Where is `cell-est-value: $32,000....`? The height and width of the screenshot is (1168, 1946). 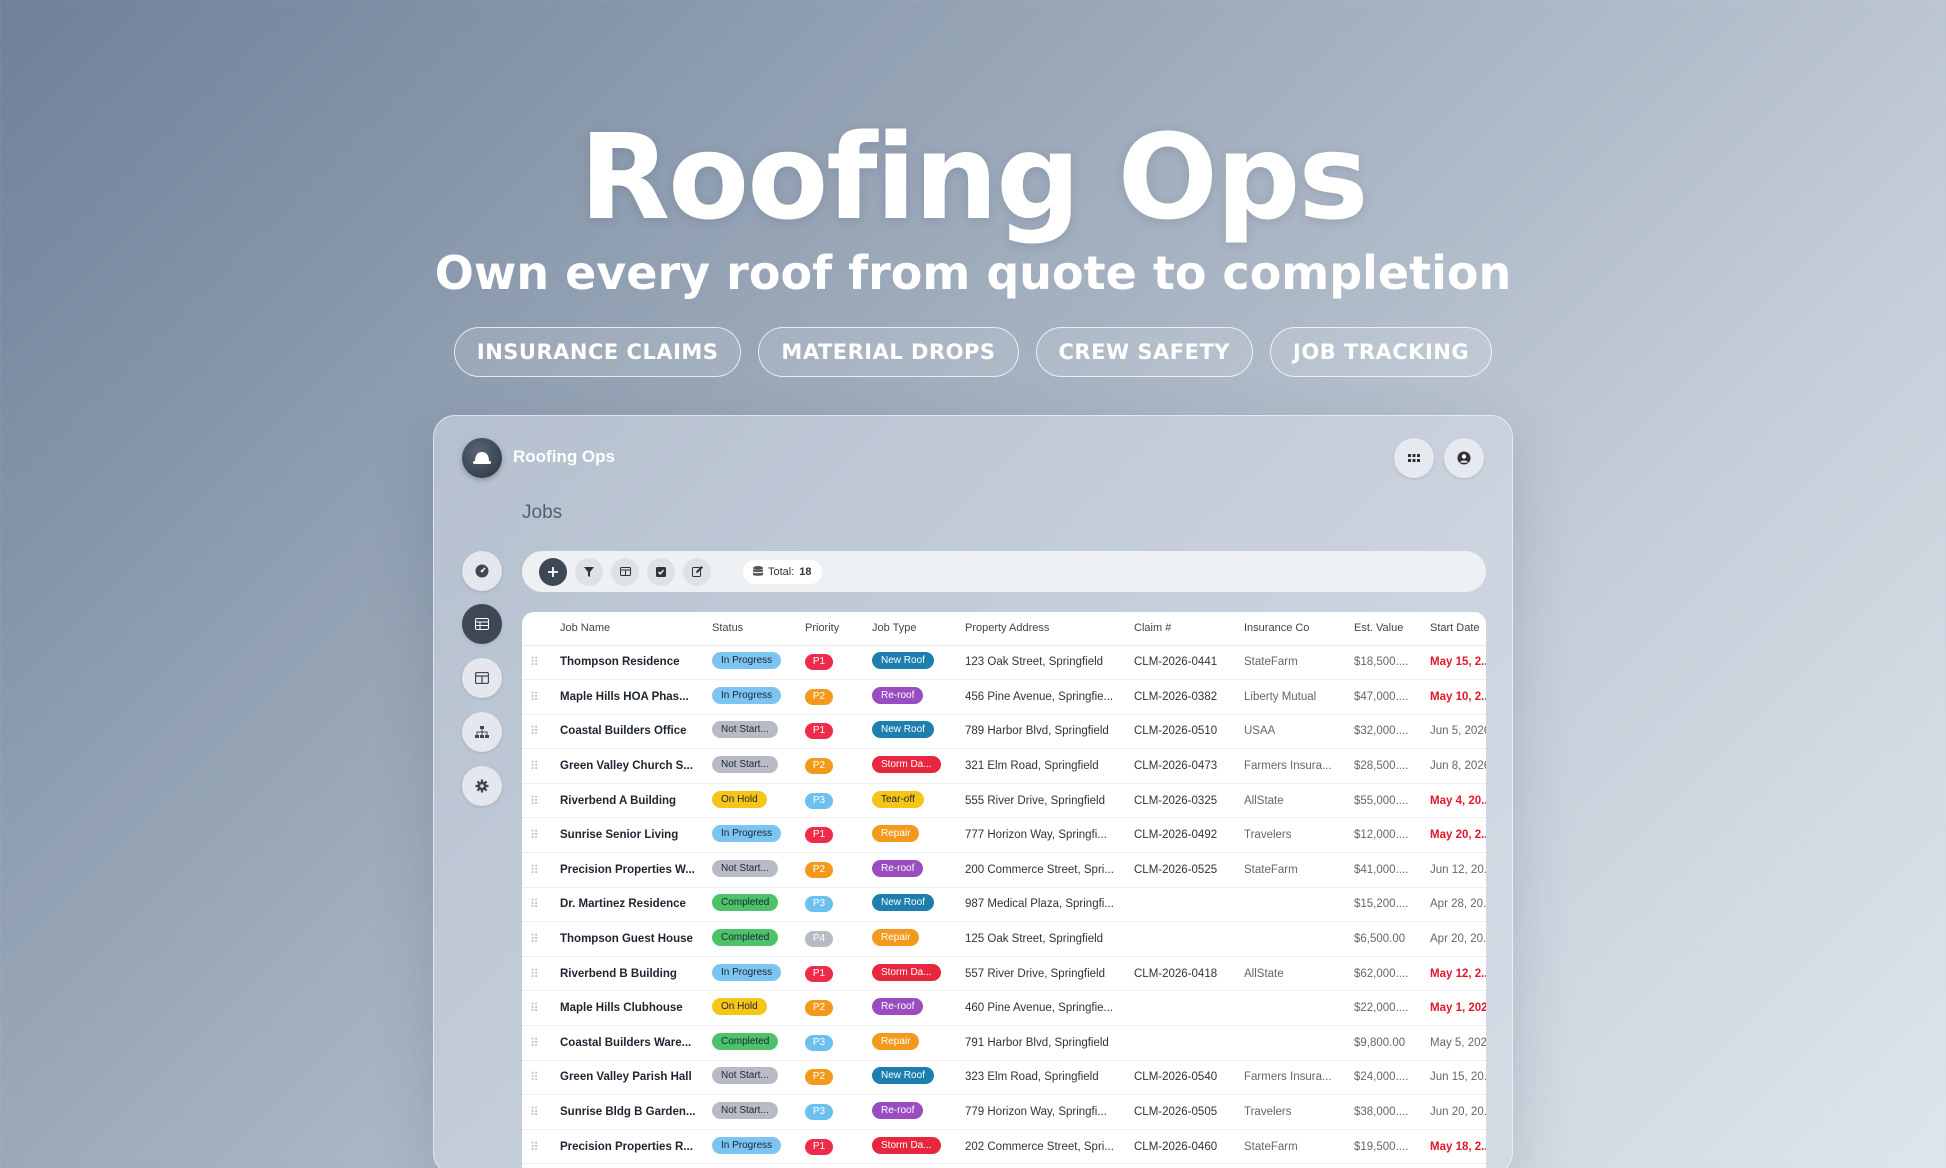 cell-est-value: $32,000.... is located at coordinates (1386, 732).